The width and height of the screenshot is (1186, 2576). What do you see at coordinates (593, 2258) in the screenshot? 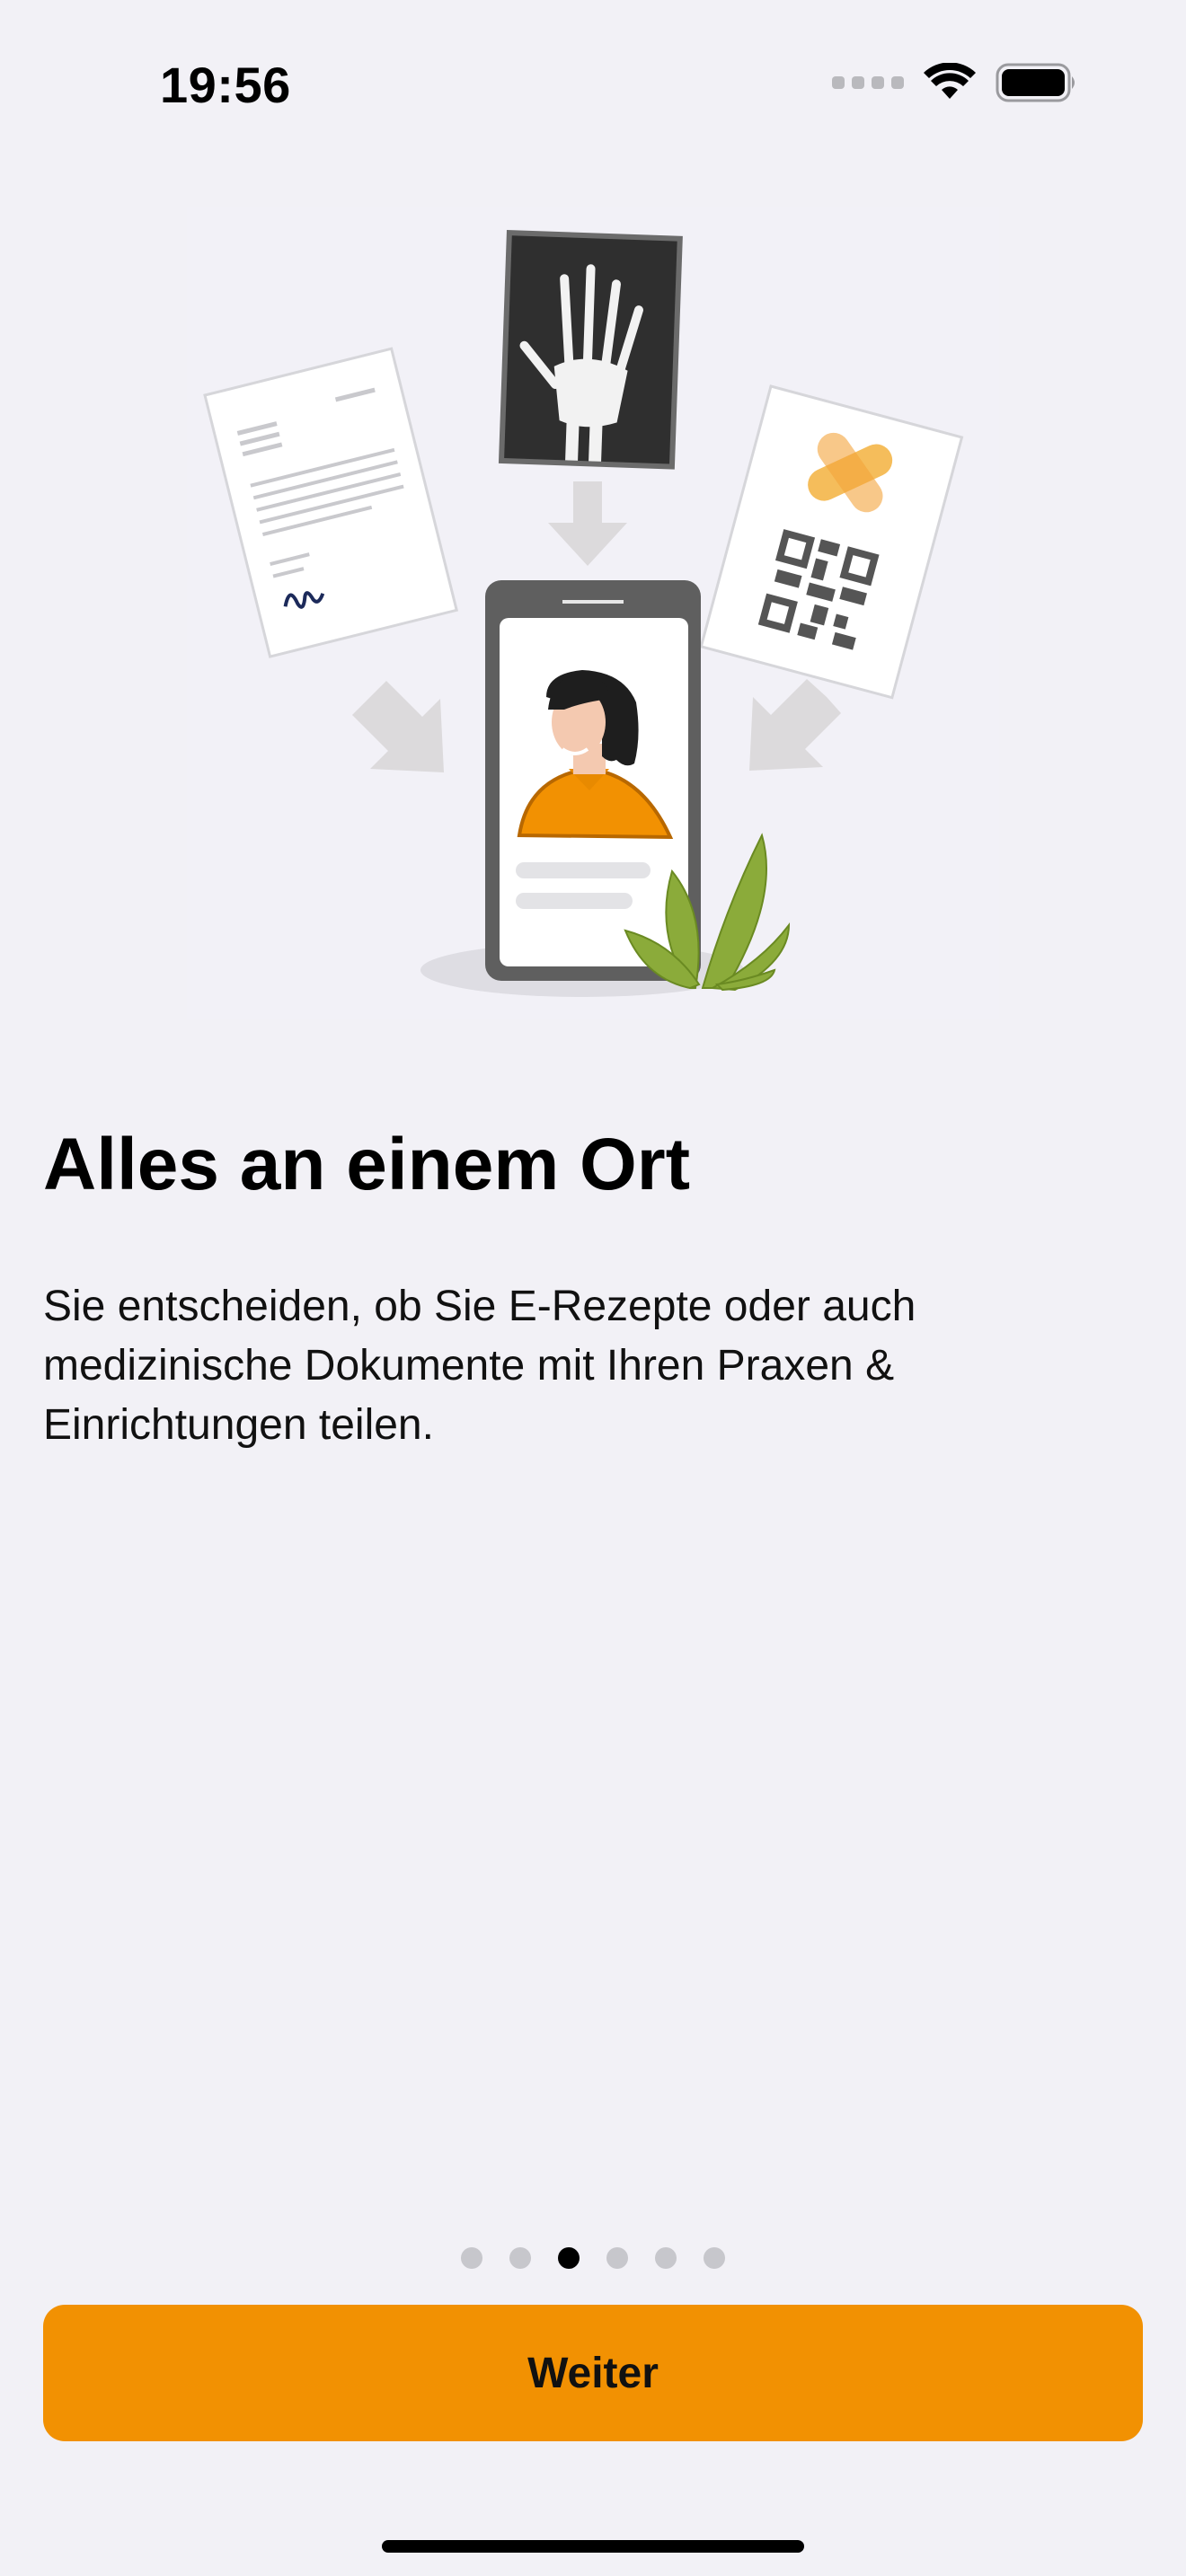
I see `page-indicator` at bounding box center [593, 2258].